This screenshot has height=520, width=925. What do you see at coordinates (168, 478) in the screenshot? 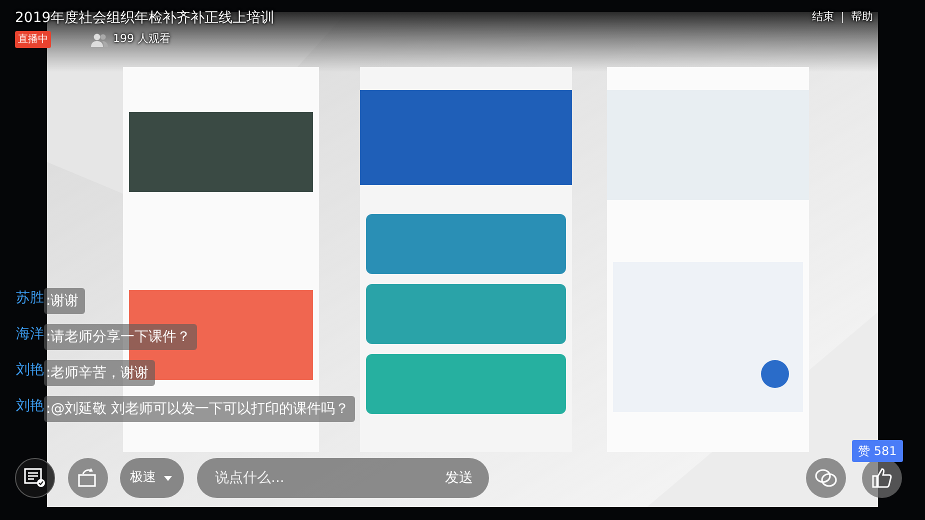
I see `caret-icon` at bounding box center [168, 478].